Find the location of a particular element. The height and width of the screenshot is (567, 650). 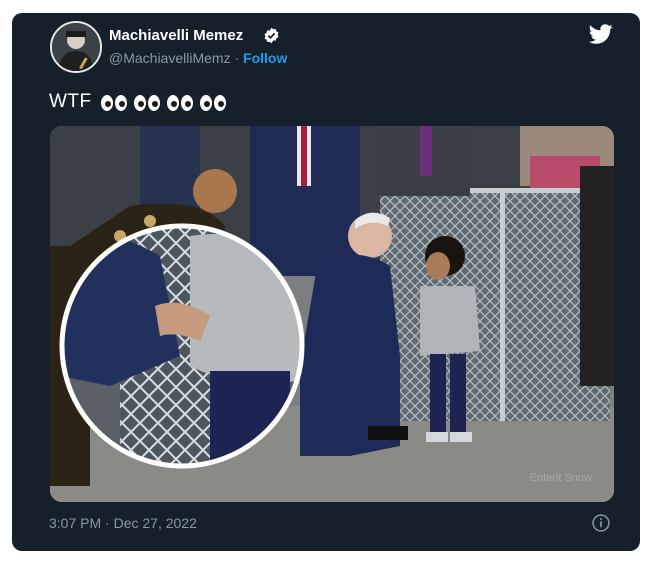

handle-row: @MachiavelliMemz · Follow is located at coordinates (198, 58).